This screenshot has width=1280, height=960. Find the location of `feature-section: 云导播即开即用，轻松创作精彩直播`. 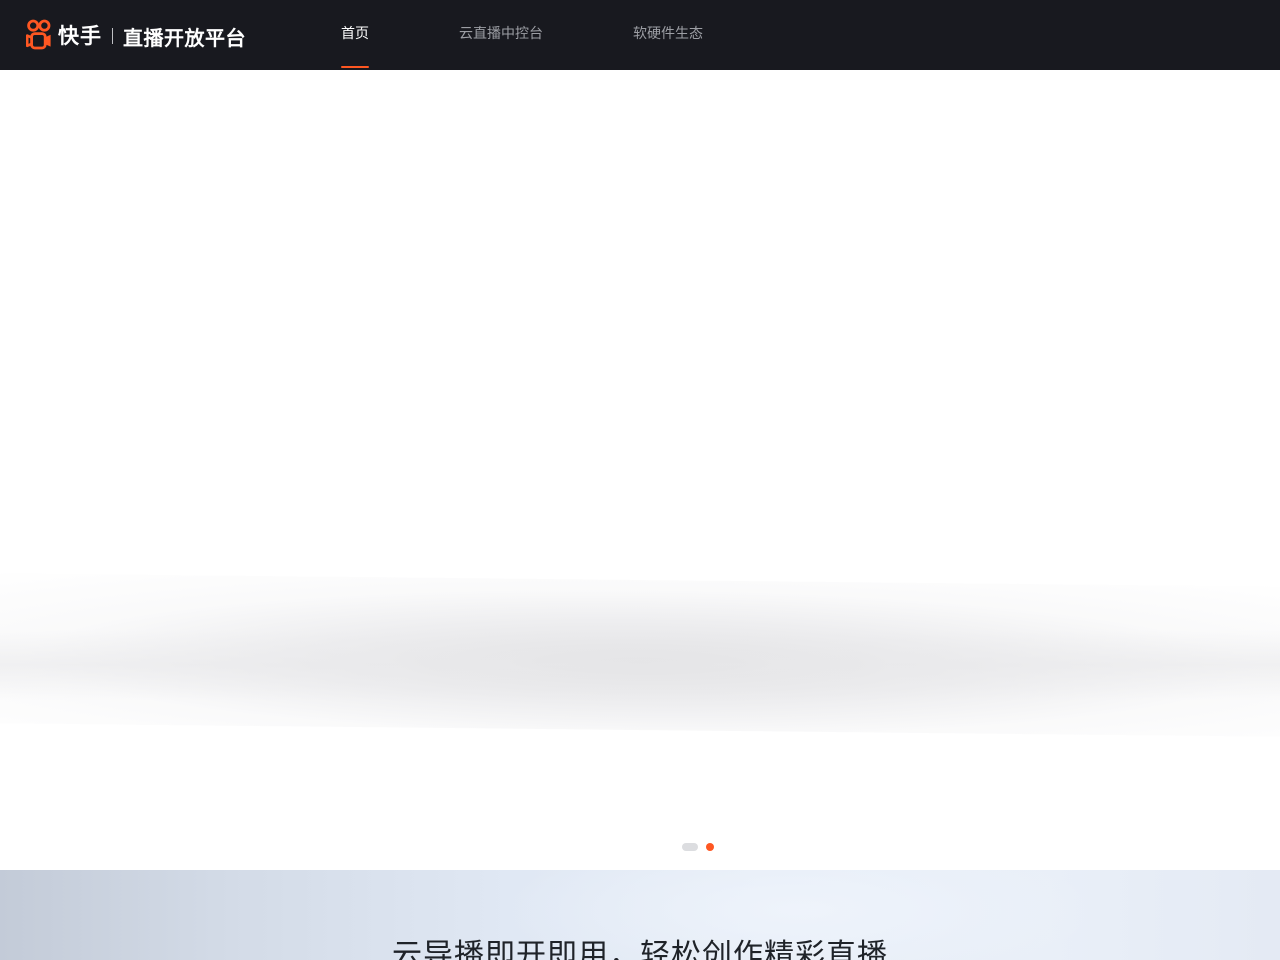

feature-section: 云导播即开即用，轻松创作精彩直播 is located at coordinates (640, 915).